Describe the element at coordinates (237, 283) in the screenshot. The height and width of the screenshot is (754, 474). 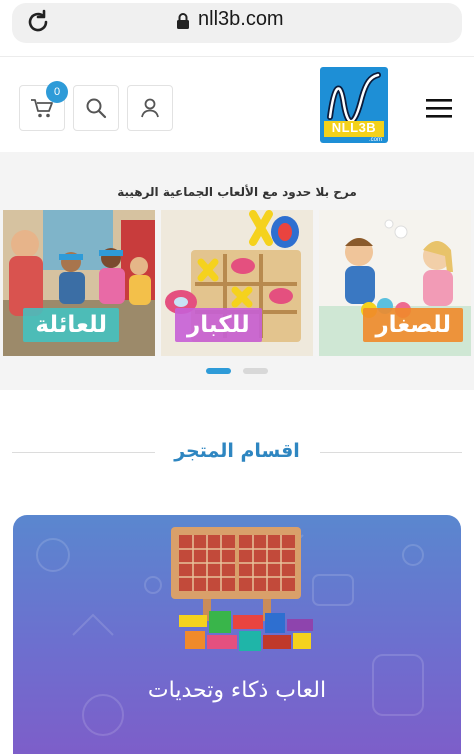
I see `slide-adults: للكبار` at that location.